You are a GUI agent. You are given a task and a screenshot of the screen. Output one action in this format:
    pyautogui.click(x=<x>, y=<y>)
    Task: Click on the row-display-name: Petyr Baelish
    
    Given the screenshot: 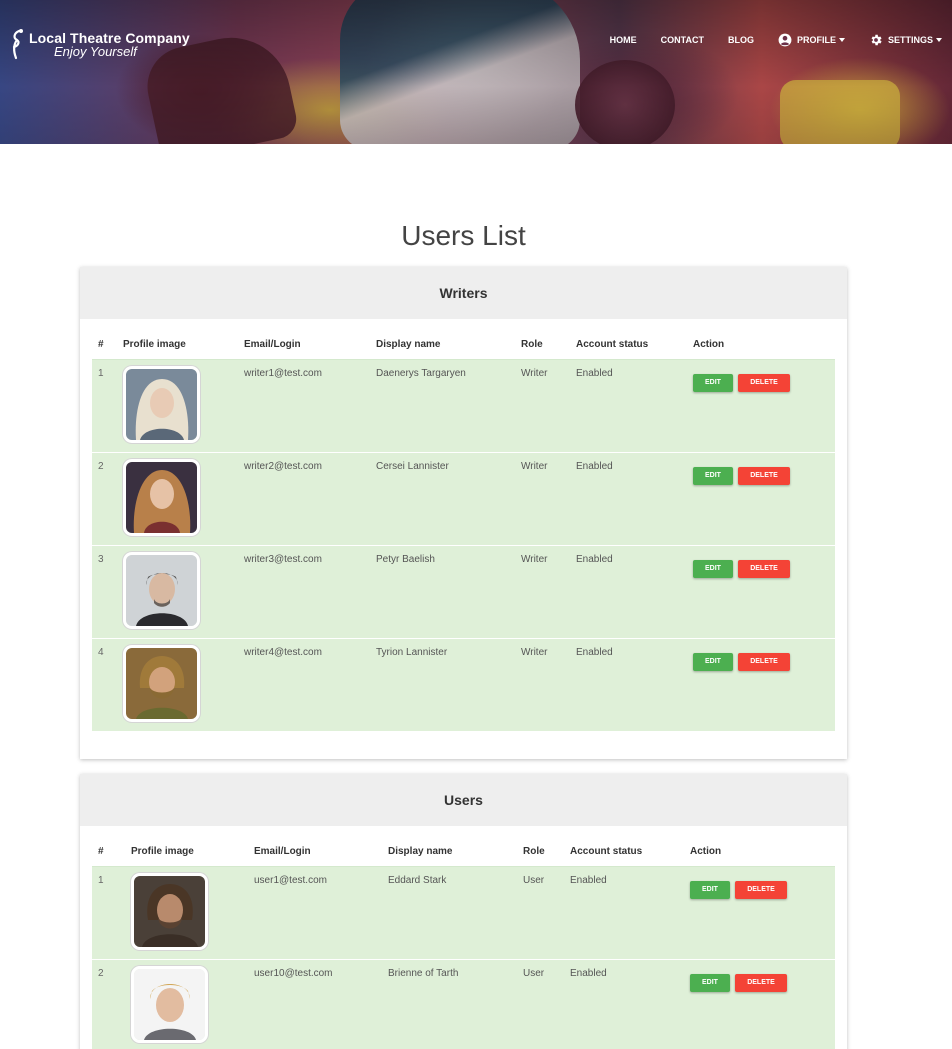 What is the action you would take?
    pyautogui.click(x=442, y=591)
    